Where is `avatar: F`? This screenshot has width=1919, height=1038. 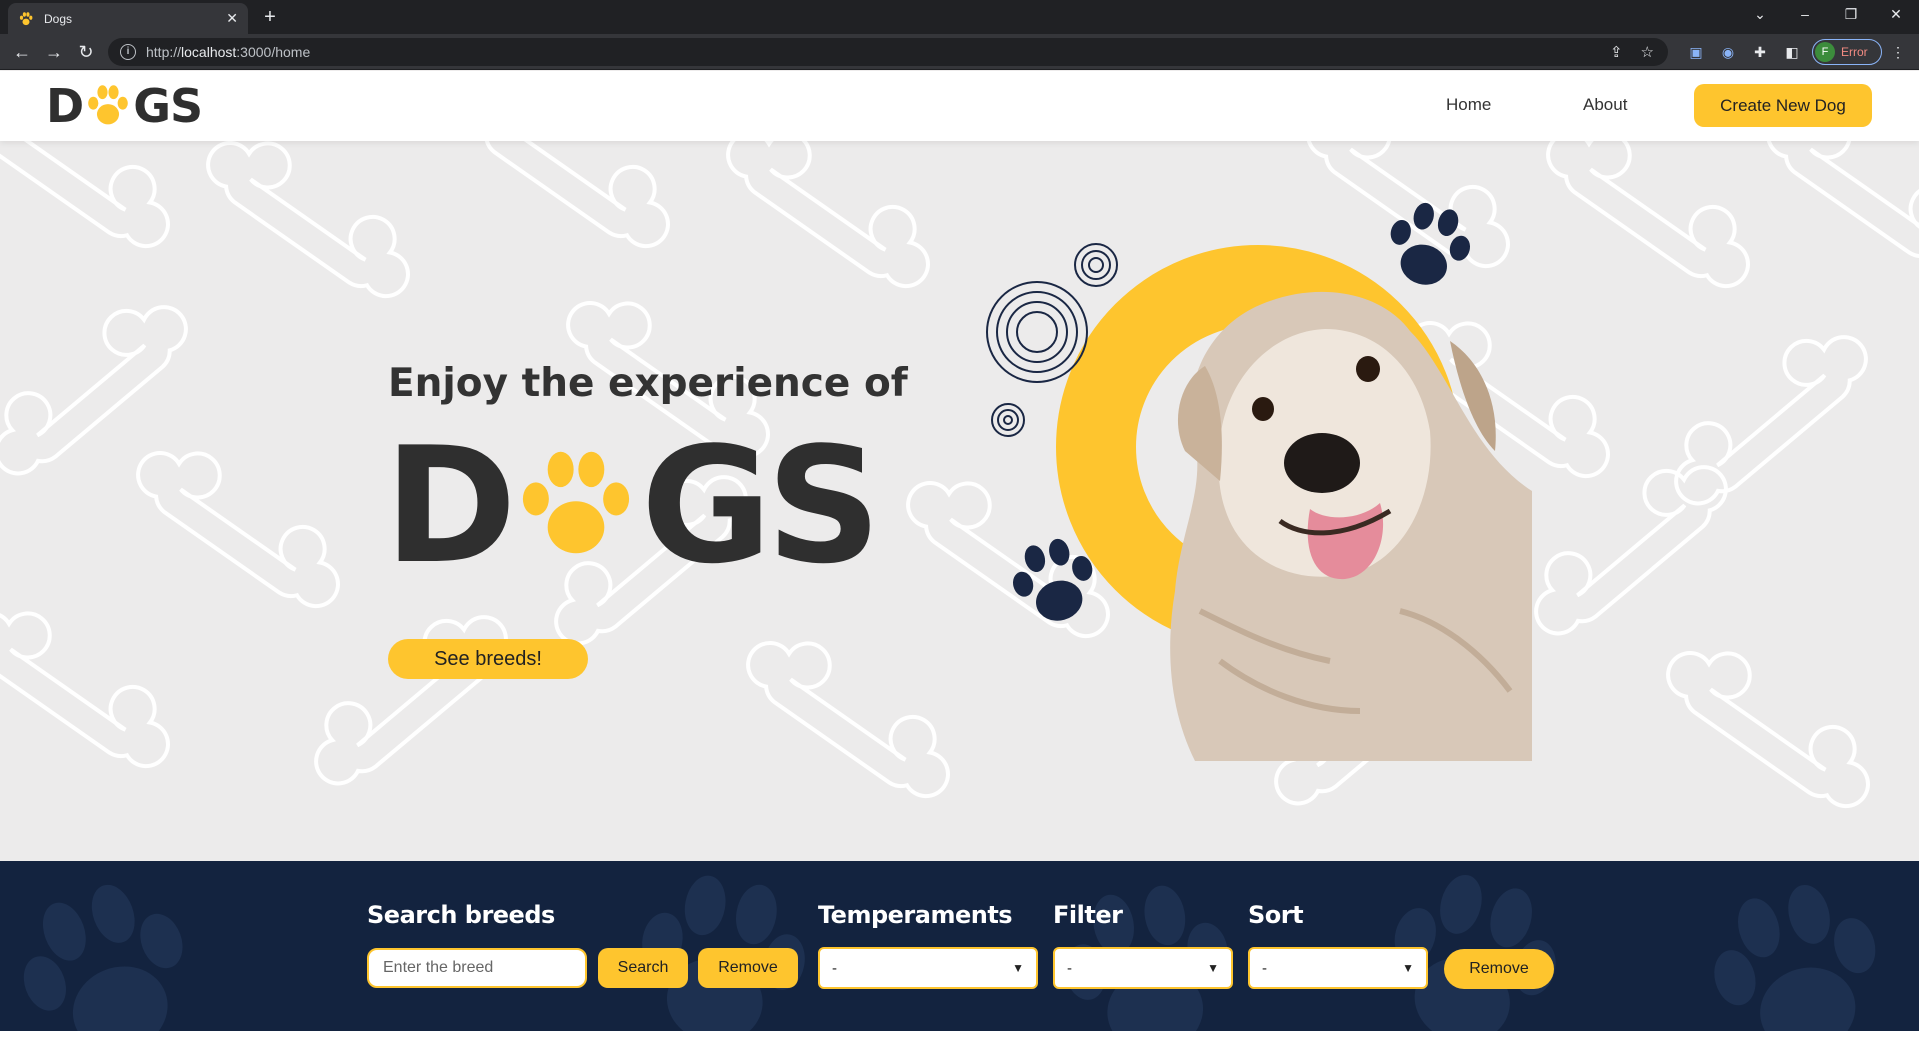 avatar: F is located at coordinates (1825, 52).